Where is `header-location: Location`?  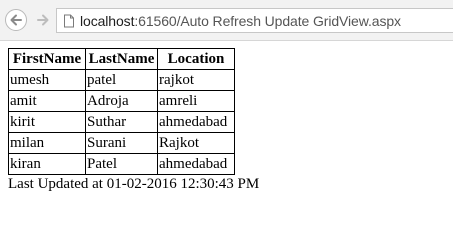 header-location: Location is located at coordinates (196, 59).